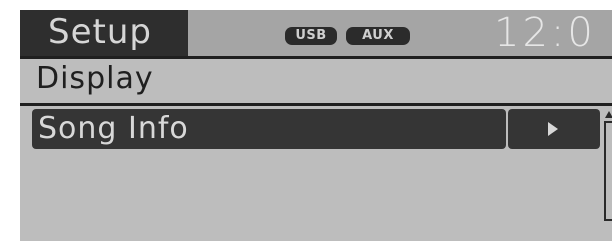  I want to click on scroll-track, so click(608, 171).